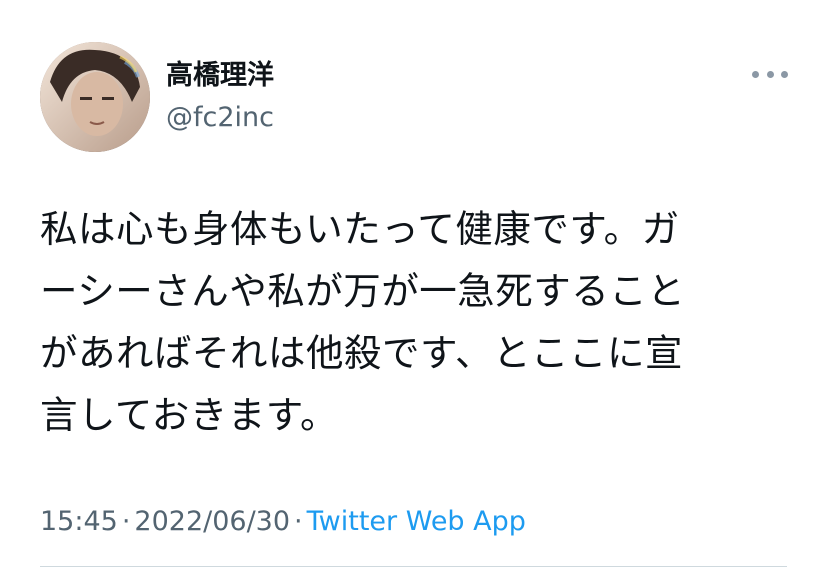 This screenshot has height=570, width=827. What do you see at coordinates (79, 521) in the screenshot?
I see `tweet-time: 15:45` at bounding box center [79, 521].